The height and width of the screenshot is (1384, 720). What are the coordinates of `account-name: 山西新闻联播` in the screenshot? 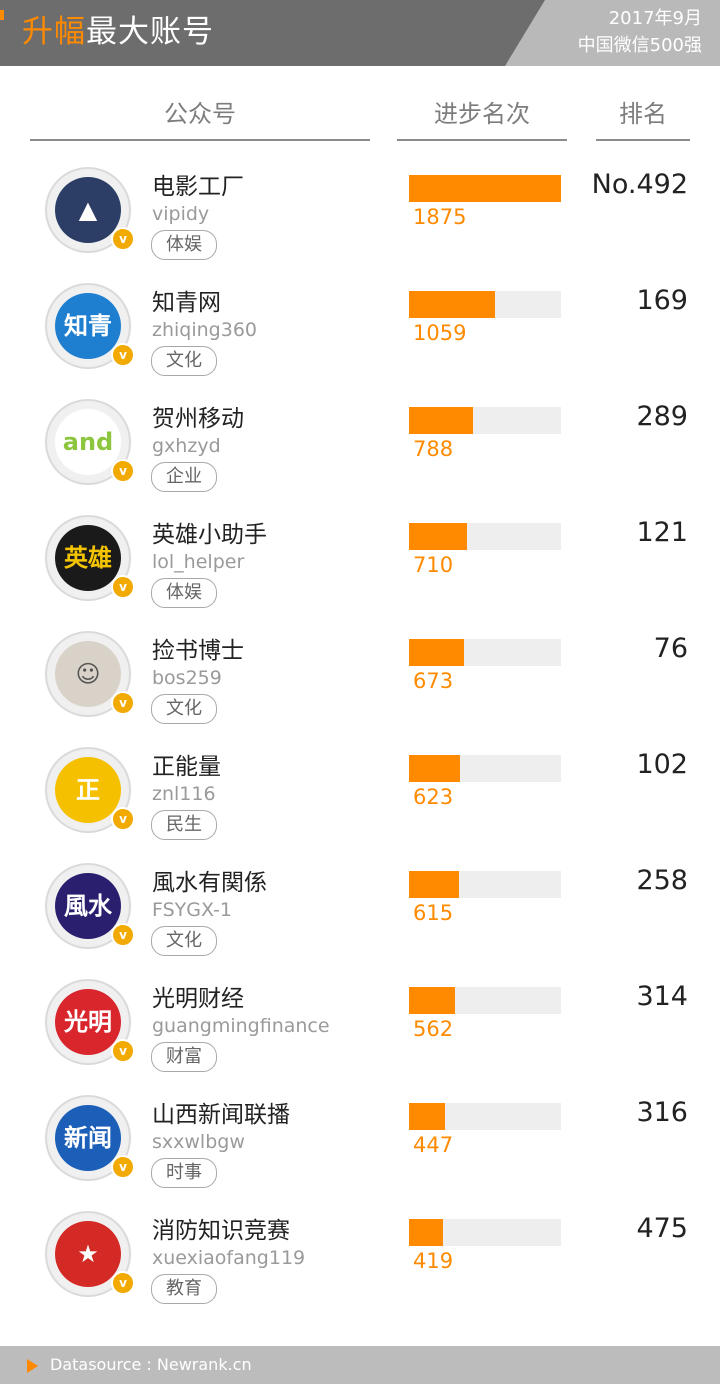 It's located at (221, 1115).